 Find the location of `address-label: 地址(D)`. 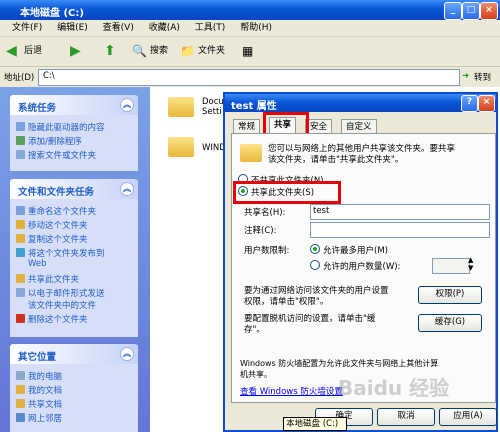

address-label: 地址(D) is located at coordinates (19, 78).